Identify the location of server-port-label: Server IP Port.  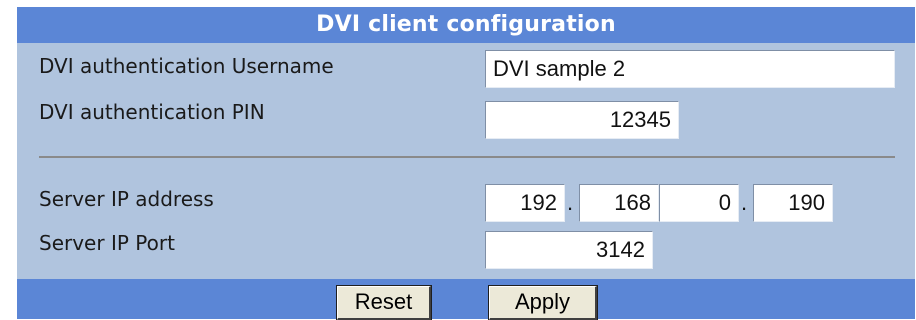
(107, 243).